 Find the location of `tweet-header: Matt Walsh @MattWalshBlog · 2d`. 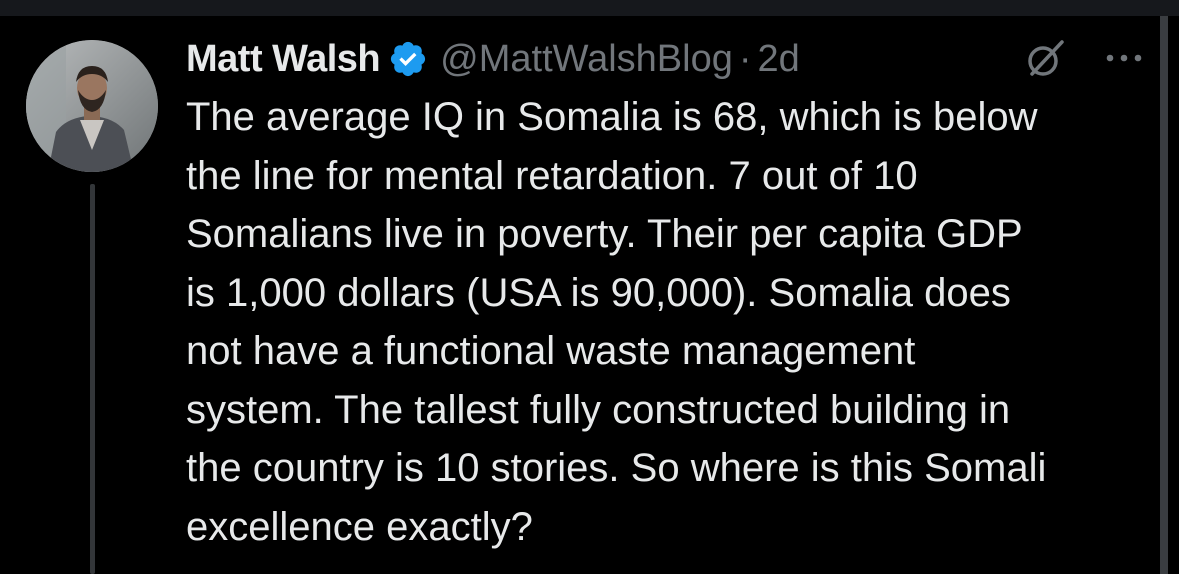

tweet-header: Matt Walsh @MattWalshBlog · 2d is located at coordinates (493, 59).